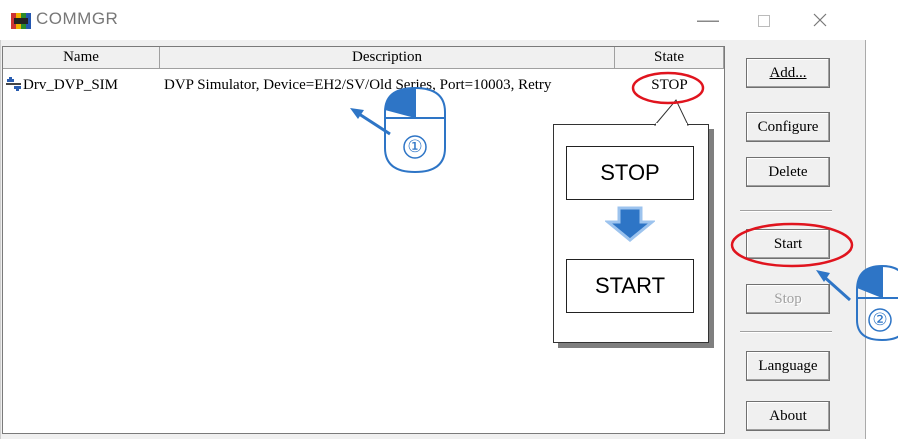  I want to click on start-highlight-ellipse, so click(792, 245).